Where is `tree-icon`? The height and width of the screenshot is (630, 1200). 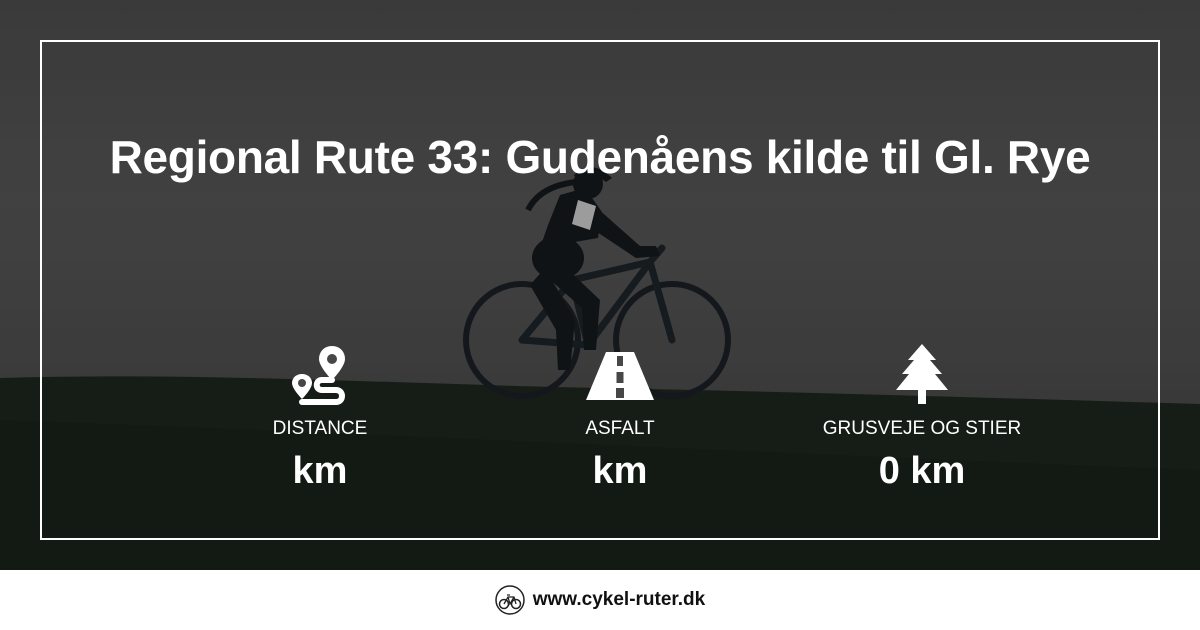
tree-icon is located at coordinates (922, 374).